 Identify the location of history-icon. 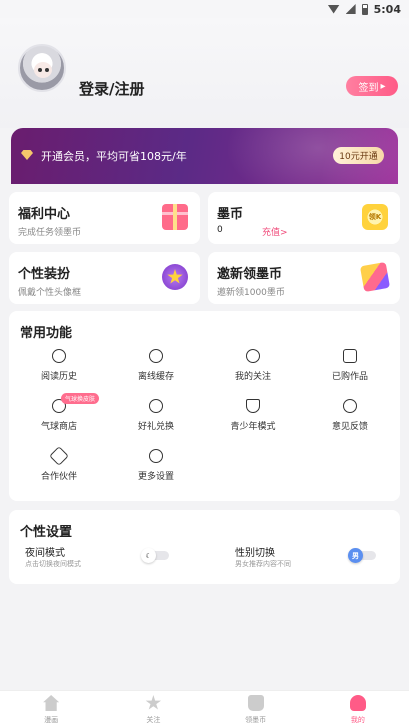
(59, 356).